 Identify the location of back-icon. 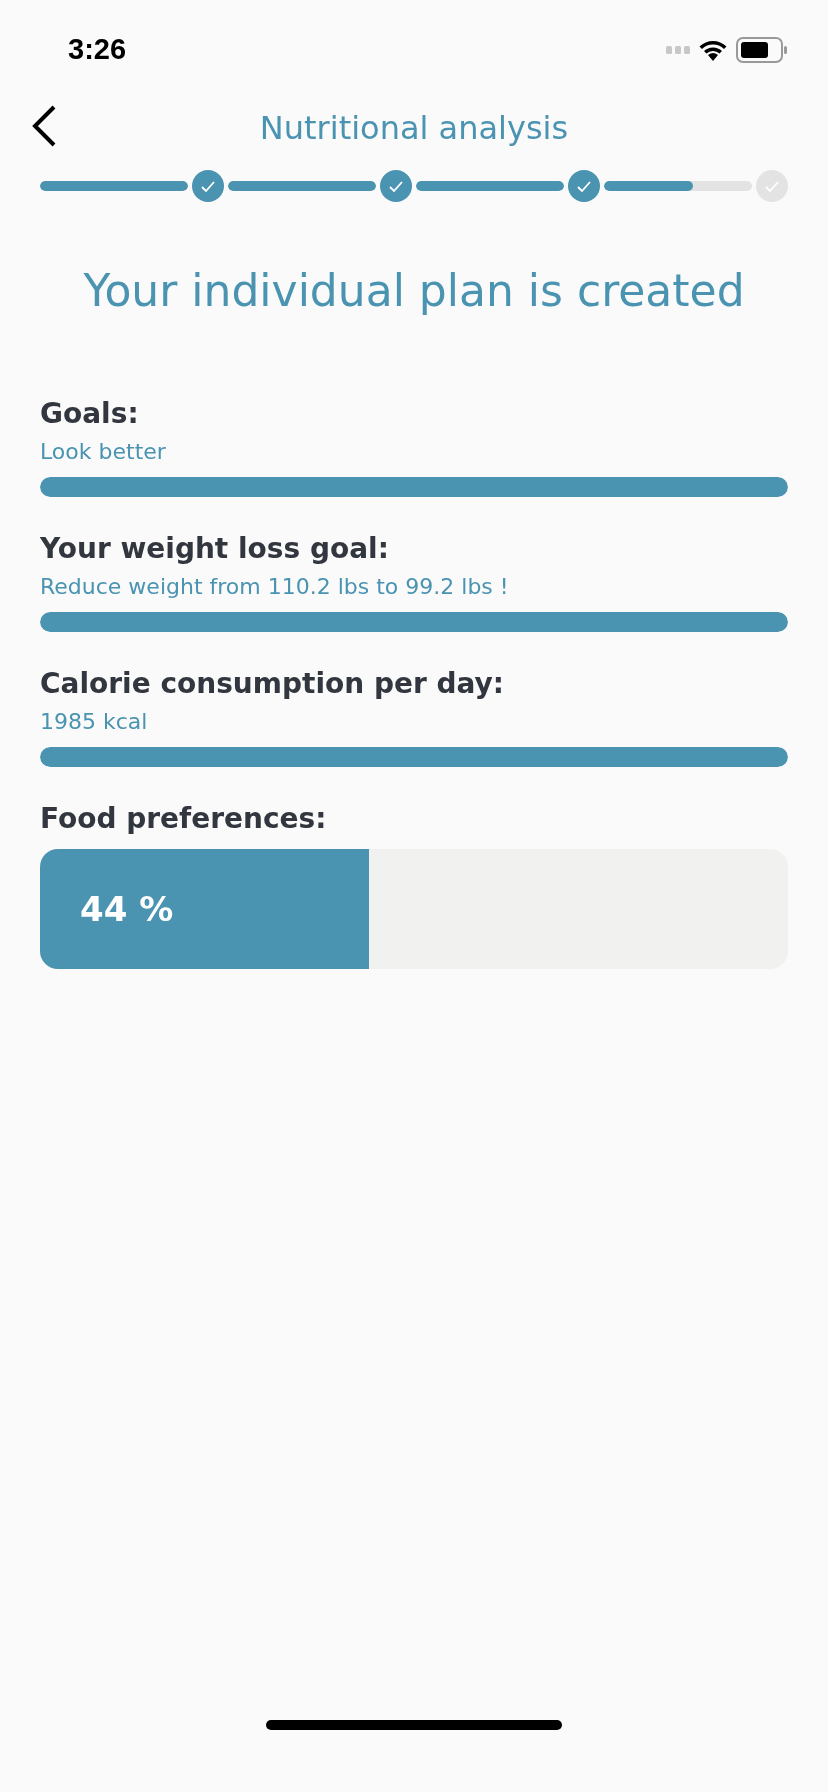
(44, 126).